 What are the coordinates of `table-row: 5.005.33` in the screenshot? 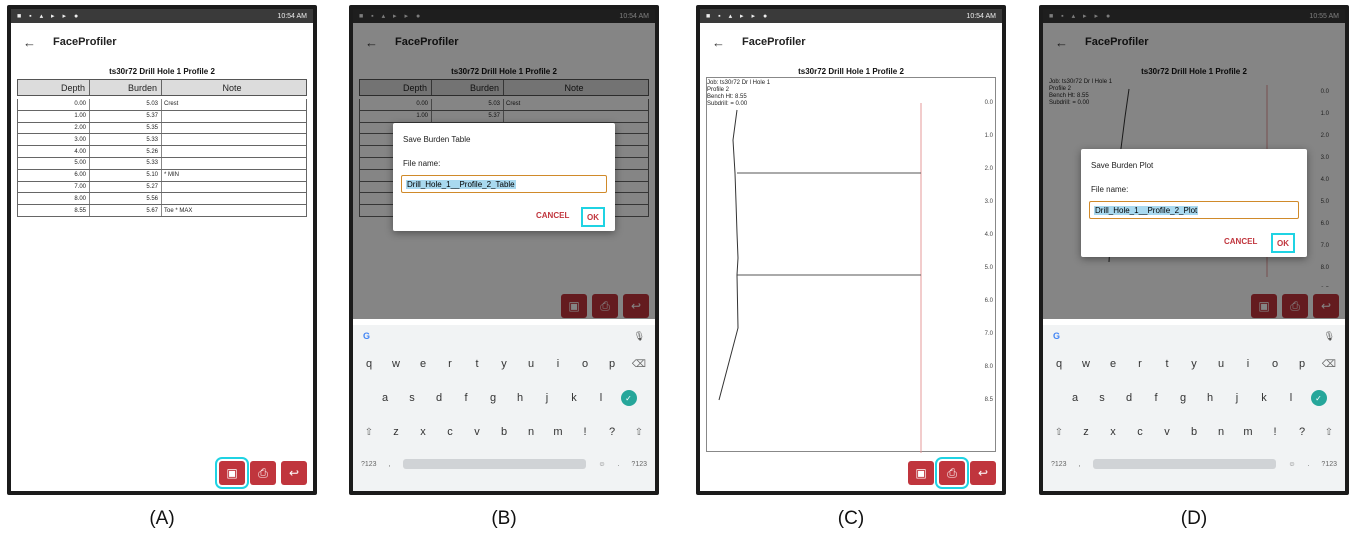 It's located at (162, 163).